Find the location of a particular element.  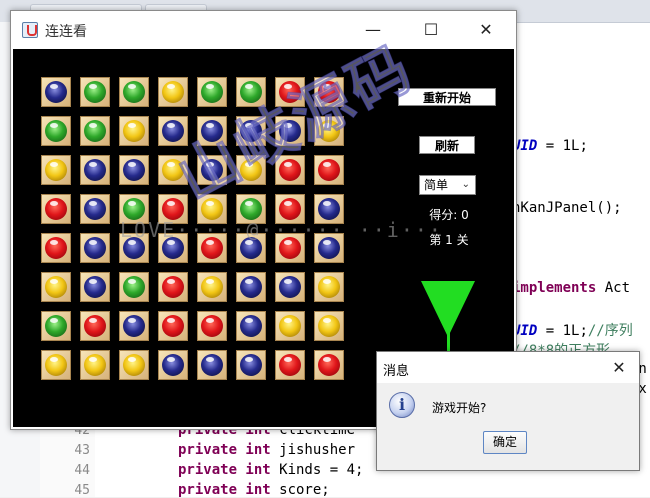

dialog-message: 游戏开始? is located at coordinates (459, 408).